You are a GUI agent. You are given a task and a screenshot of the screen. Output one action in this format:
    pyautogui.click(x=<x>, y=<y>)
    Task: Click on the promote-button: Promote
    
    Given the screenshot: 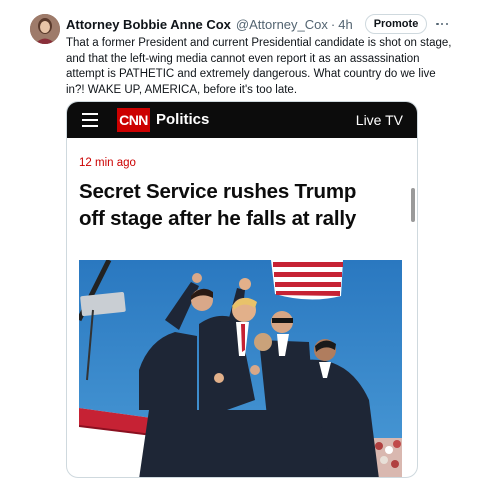 What is the action you would take?
    pyautogui.click(x=396, y=24)
    